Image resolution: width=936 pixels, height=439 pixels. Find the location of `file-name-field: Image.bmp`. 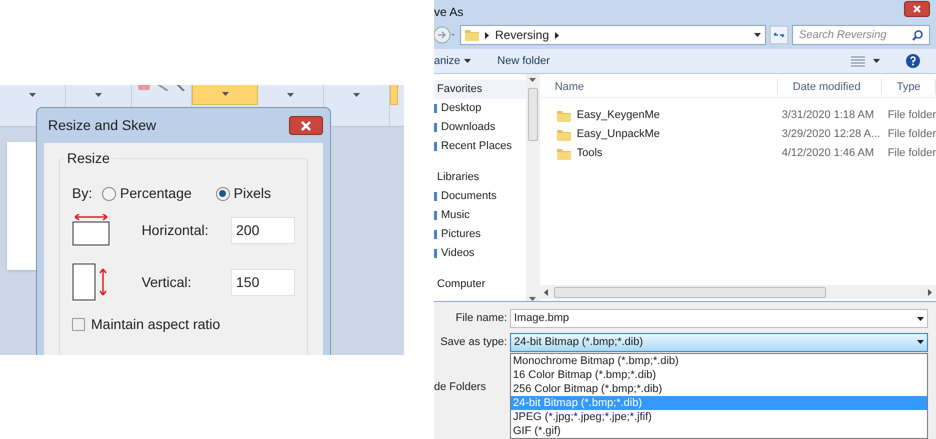

file-name-field: Image.bmp is located at coordinates (719, 318).